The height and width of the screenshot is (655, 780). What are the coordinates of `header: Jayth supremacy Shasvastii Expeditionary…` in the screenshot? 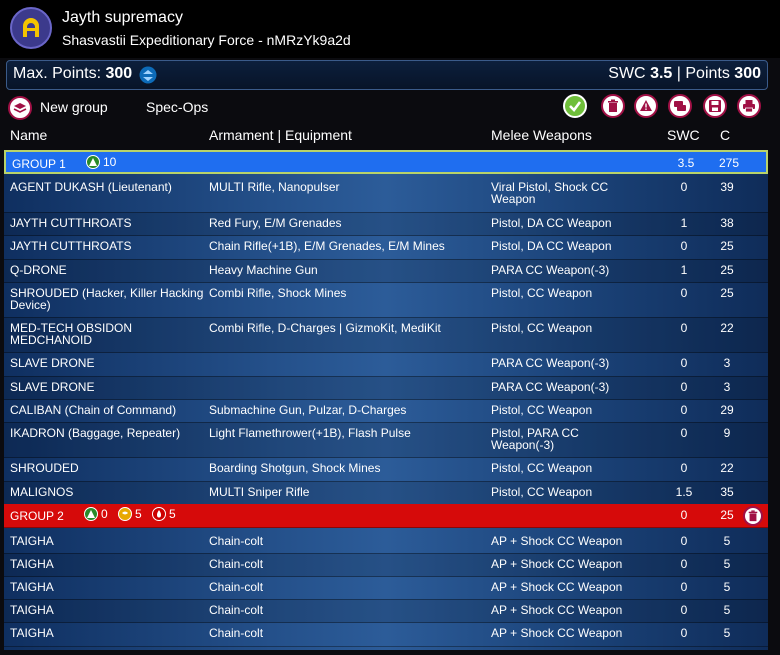 It's located at (390, 29).